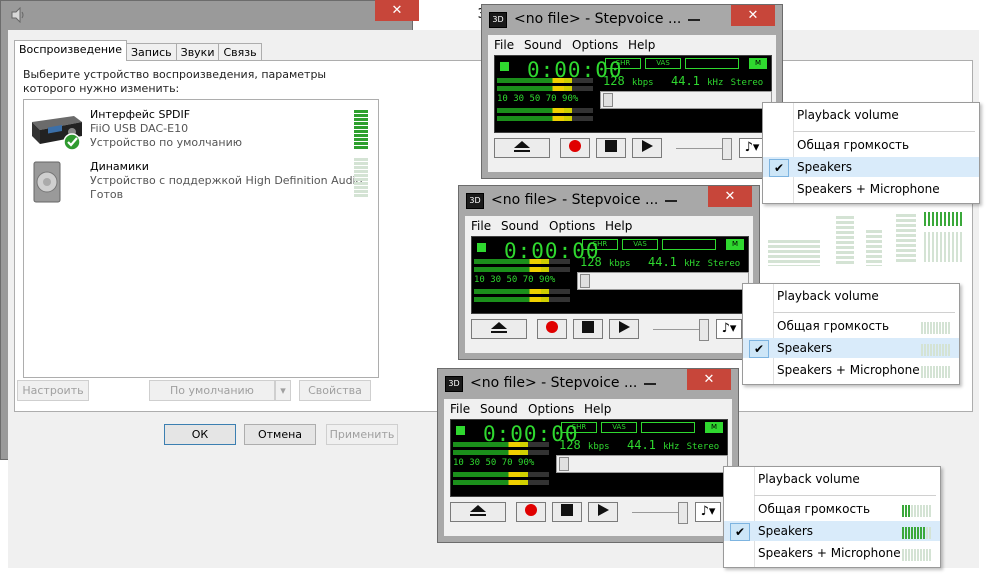 This screenshot has width=987, height=576. I want to click on close-icon: ✕, so click(753, 15).